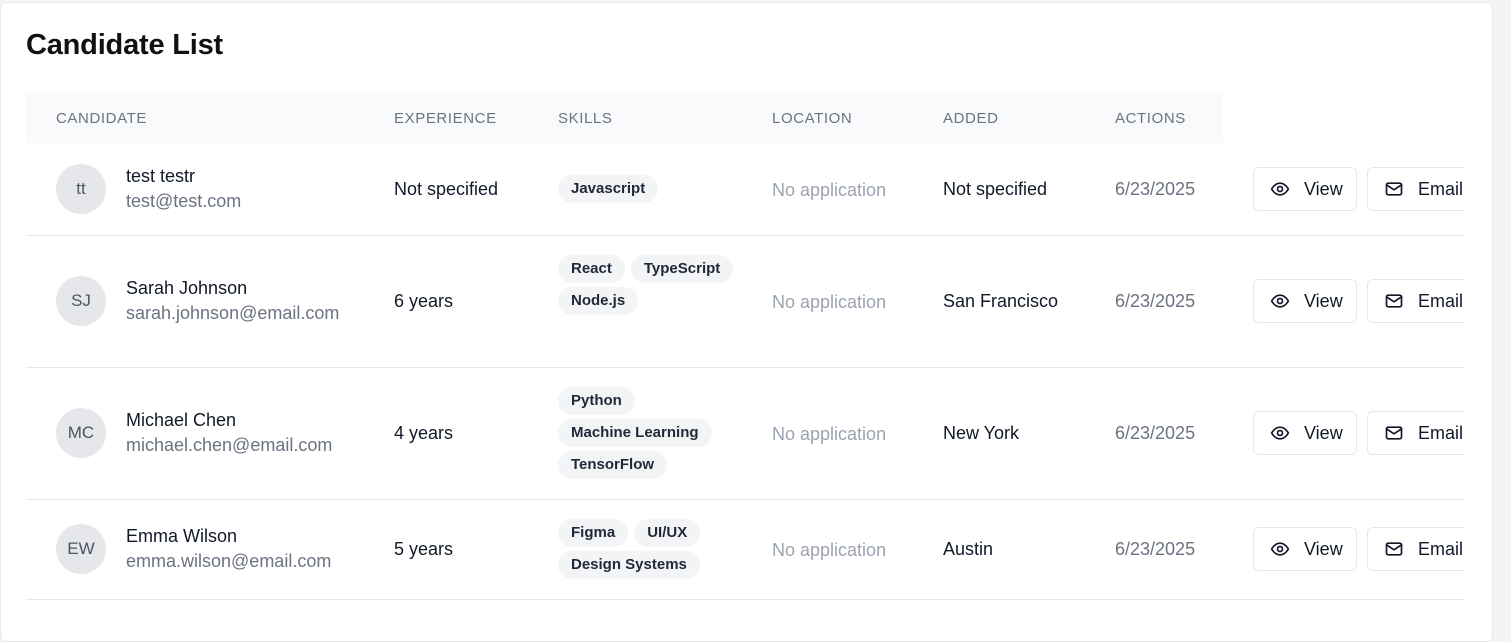 This screenshot has width=1511, height=642. I want to click on candidate-info: Emma Wilson emma.wilson@email.com, so click(228, 549).